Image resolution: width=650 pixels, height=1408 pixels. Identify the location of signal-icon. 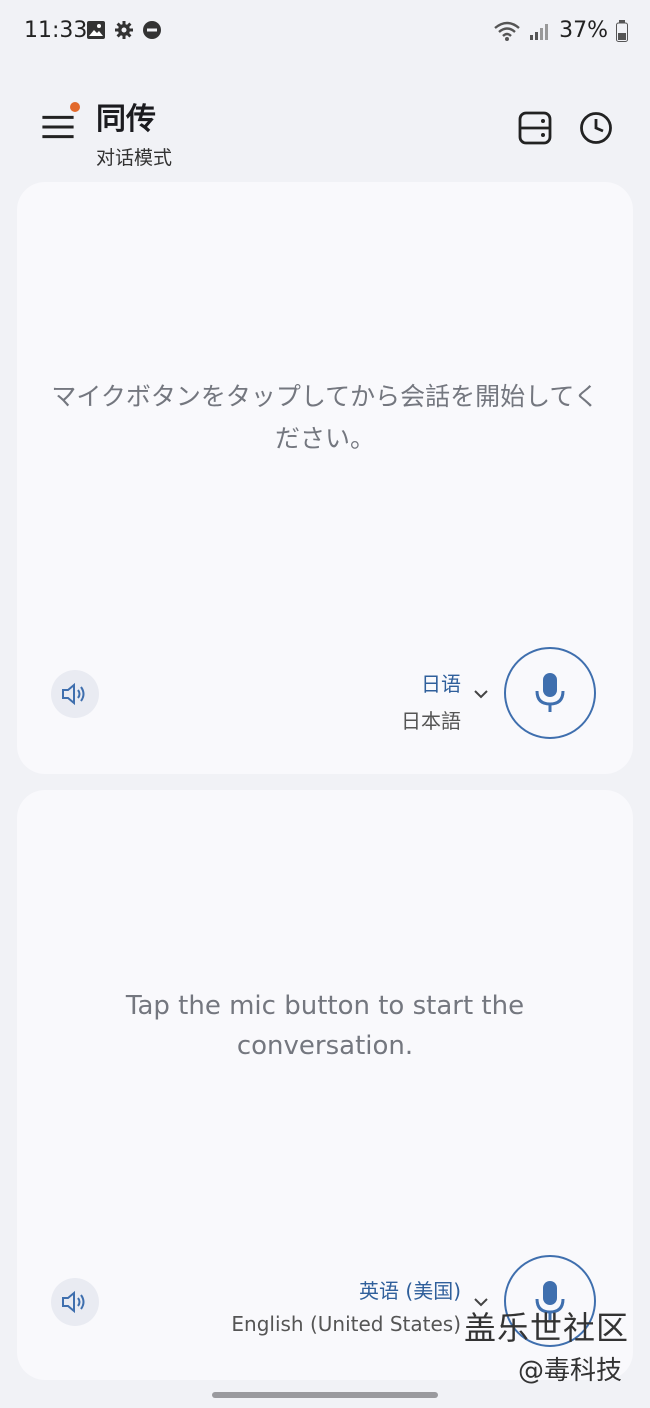
(539, 31).